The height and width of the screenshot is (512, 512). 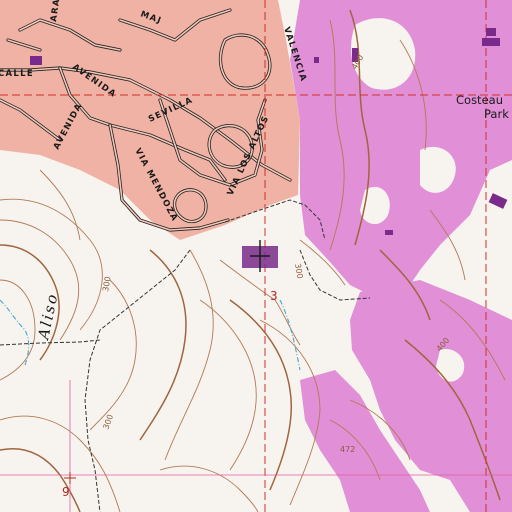 I want to click on section-3: 3, so click(x=274, y=296).